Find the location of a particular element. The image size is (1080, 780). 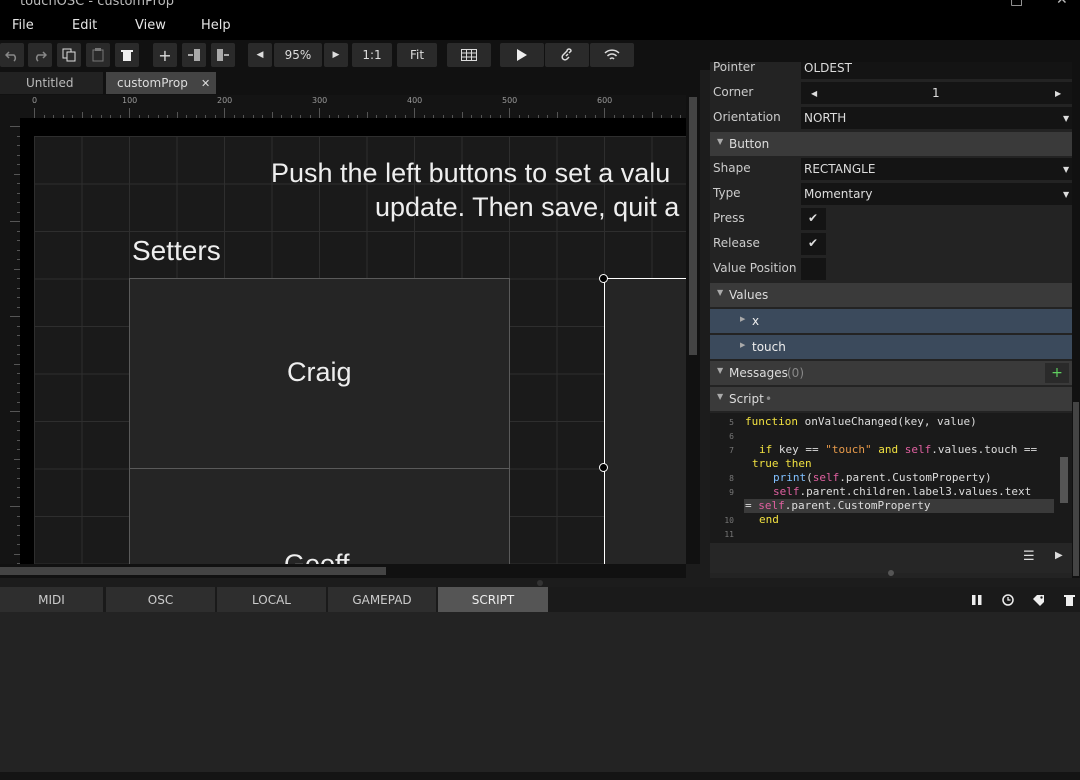

timestamp-button is located at coordinates (1007, 599).